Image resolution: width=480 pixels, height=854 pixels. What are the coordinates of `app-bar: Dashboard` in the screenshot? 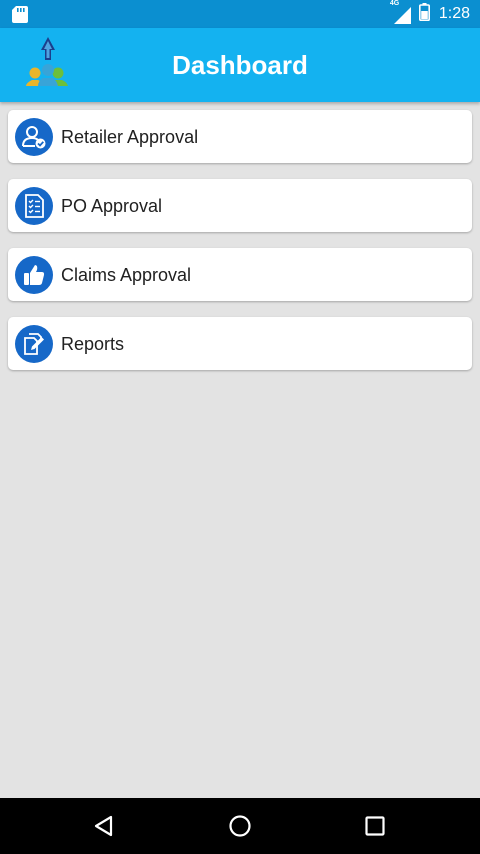 It's located at (240, 65).